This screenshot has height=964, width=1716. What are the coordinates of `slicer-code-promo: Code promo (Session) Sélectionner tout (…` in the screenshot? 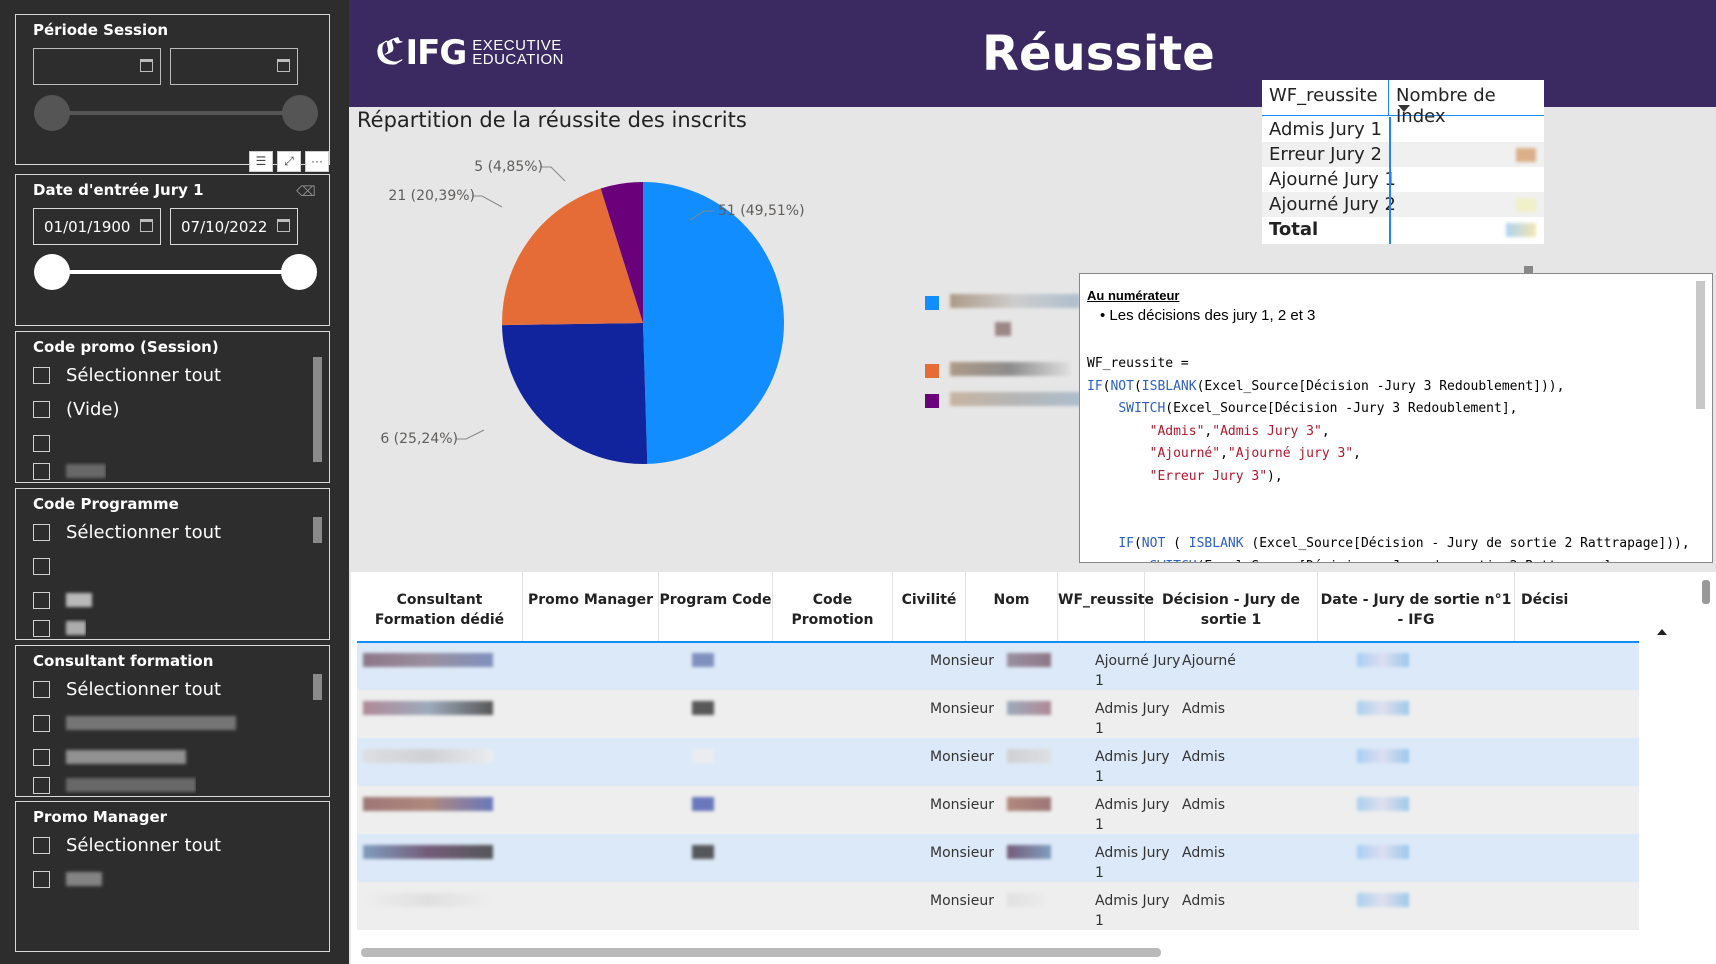 It's located at (172, 407).